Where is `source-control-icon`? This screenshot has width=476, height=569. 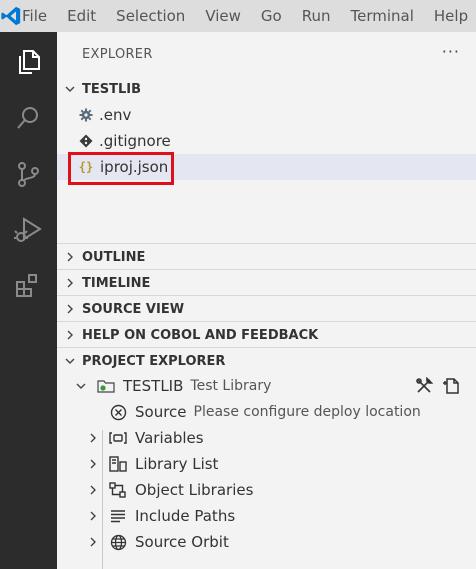 source-control-icon is located at coordinates (28, 174).